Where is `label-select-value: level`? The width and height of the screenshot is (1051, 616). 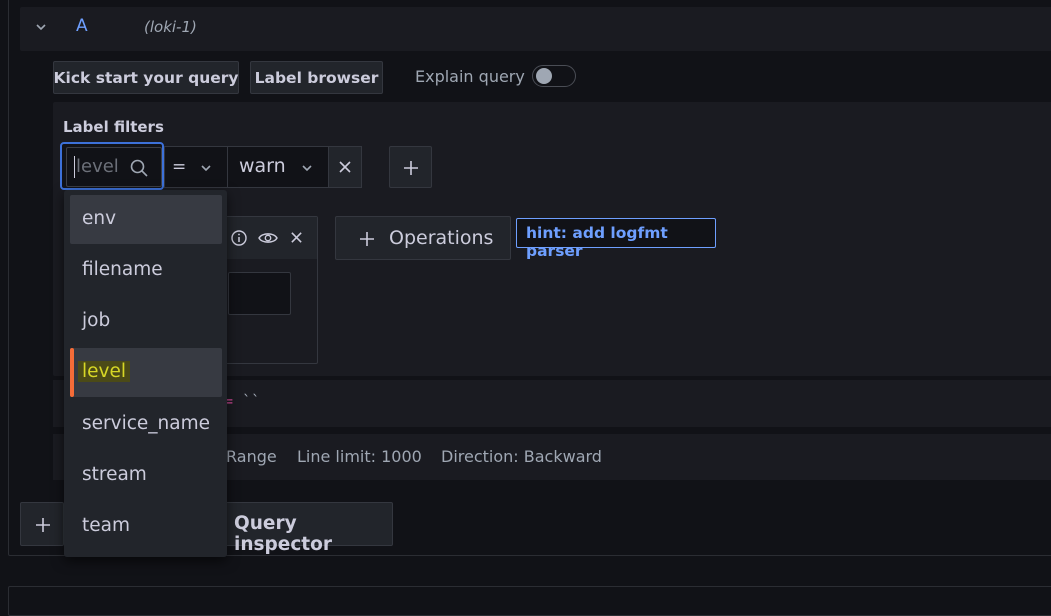
label-select-value: level is located at coordinates (97, 166).